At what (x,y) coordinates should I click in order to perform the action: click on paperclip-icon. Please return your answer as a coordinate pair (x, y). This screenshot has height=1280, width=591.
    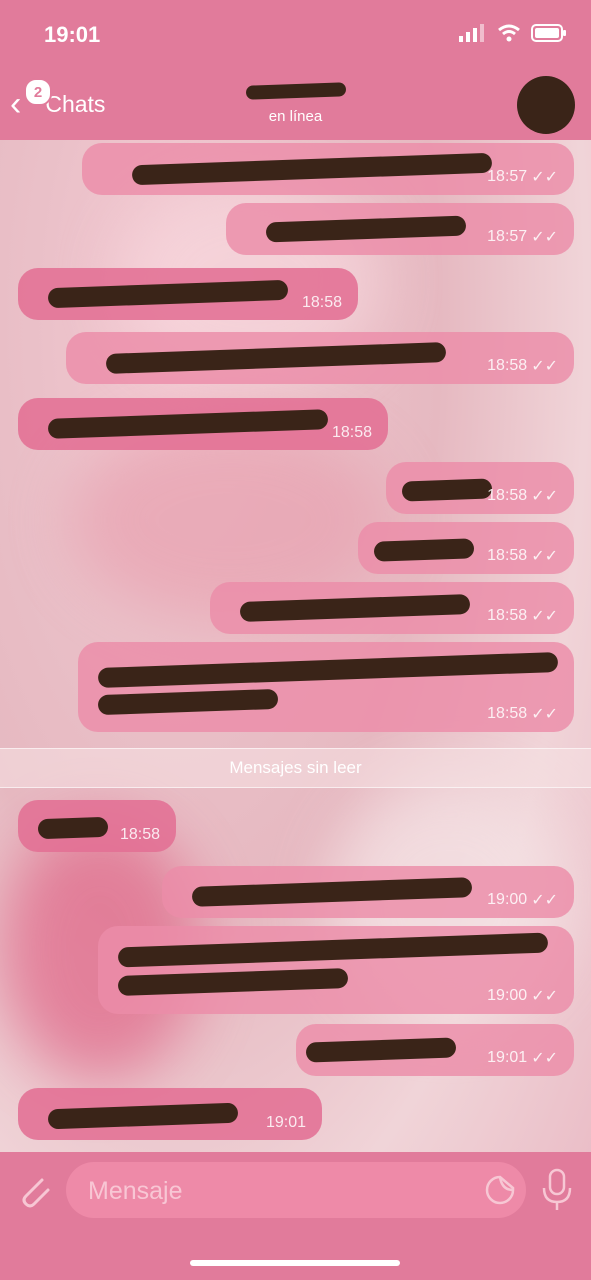
    Looking at the image, I should click on (36, 1193).